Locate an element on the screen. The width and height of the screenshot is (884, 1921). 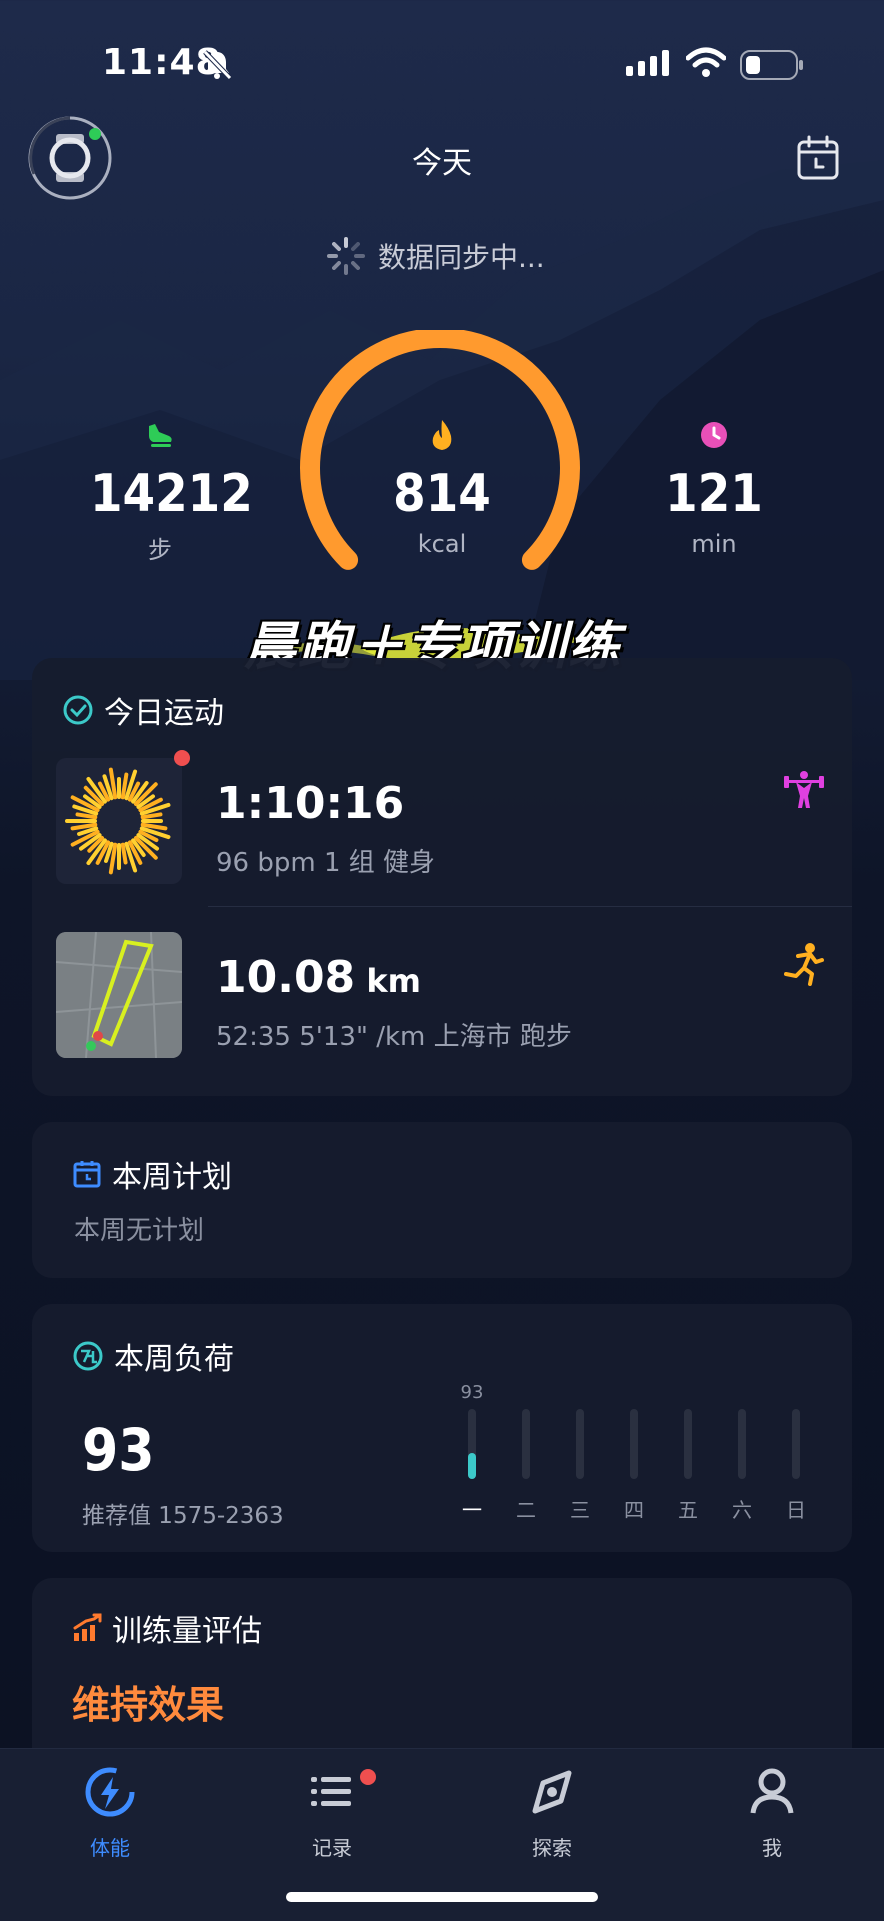
steps-unit: 步 is located at coordinates (160, 550).